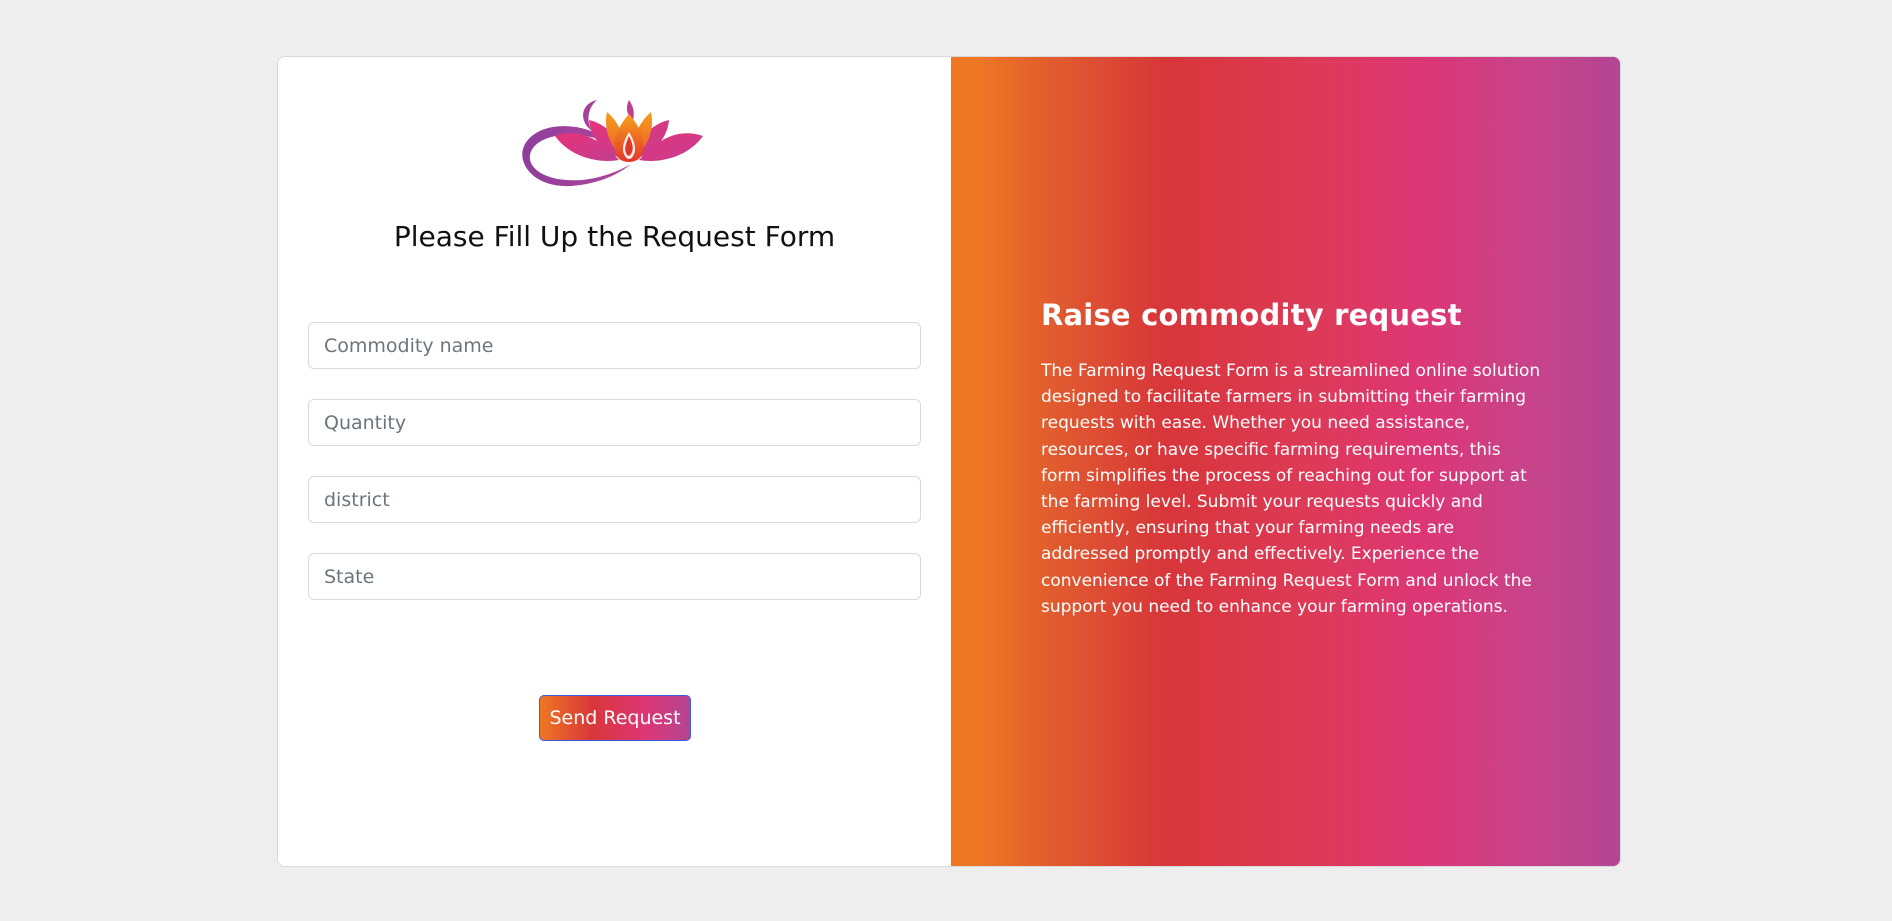 Image resolution: width=1892 pixels, height=921 pixels. Describe the element at coordinates (1251, 315) in the screenshot. I see `info-title: Raise commodity request` at that location.